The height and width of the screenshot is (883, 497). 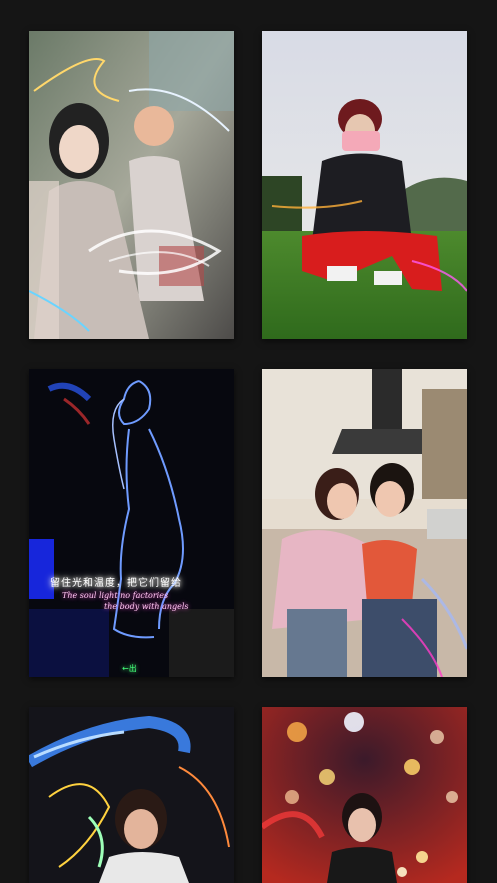 I want to click on photo-3-image, so click(x=131, y=523).